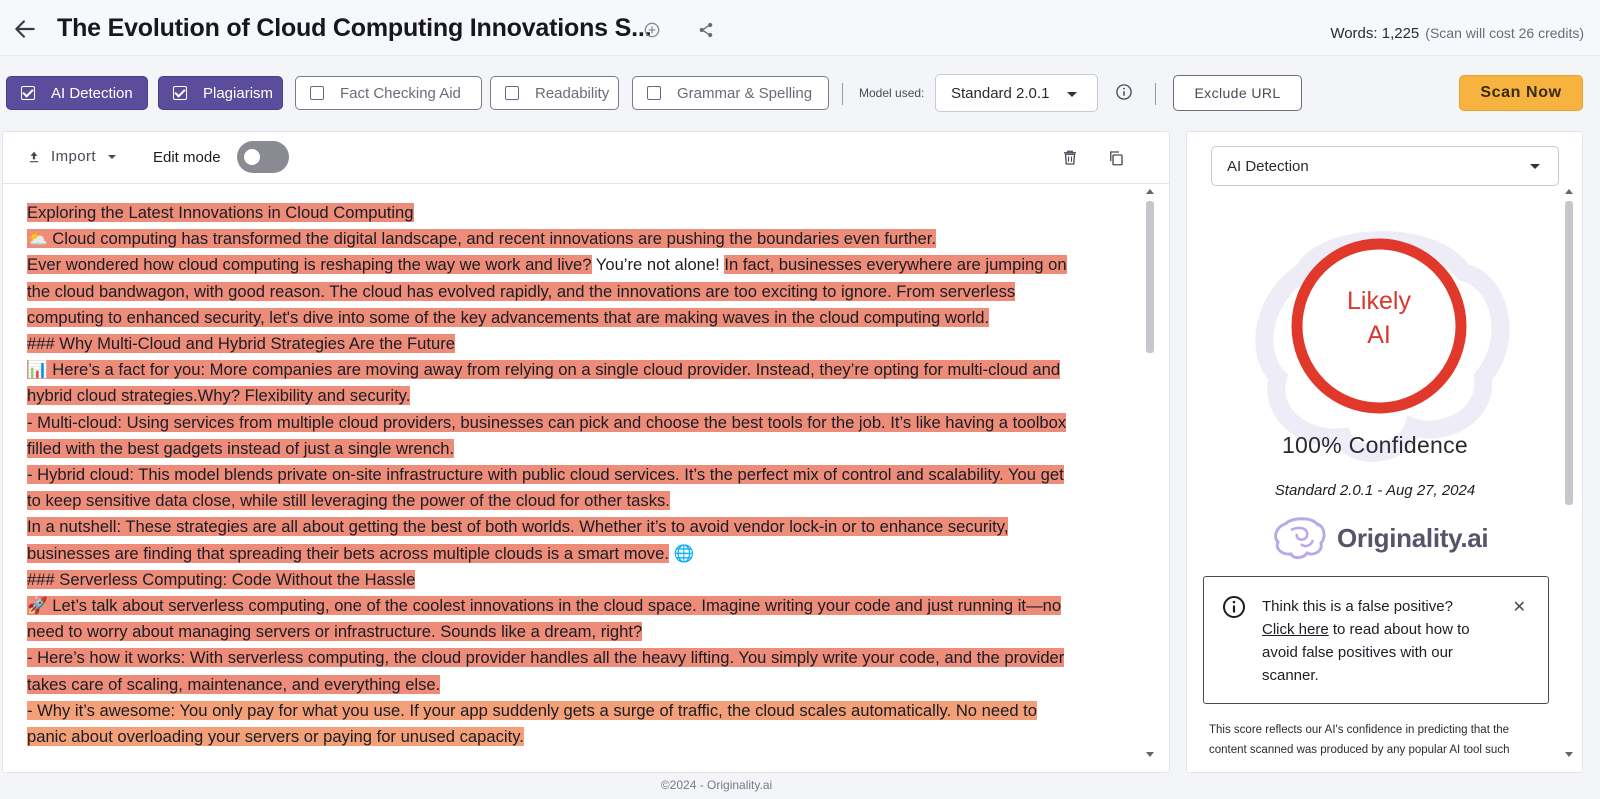  I want to click on verdict-ring: Likely AI, so click(1379, 326).